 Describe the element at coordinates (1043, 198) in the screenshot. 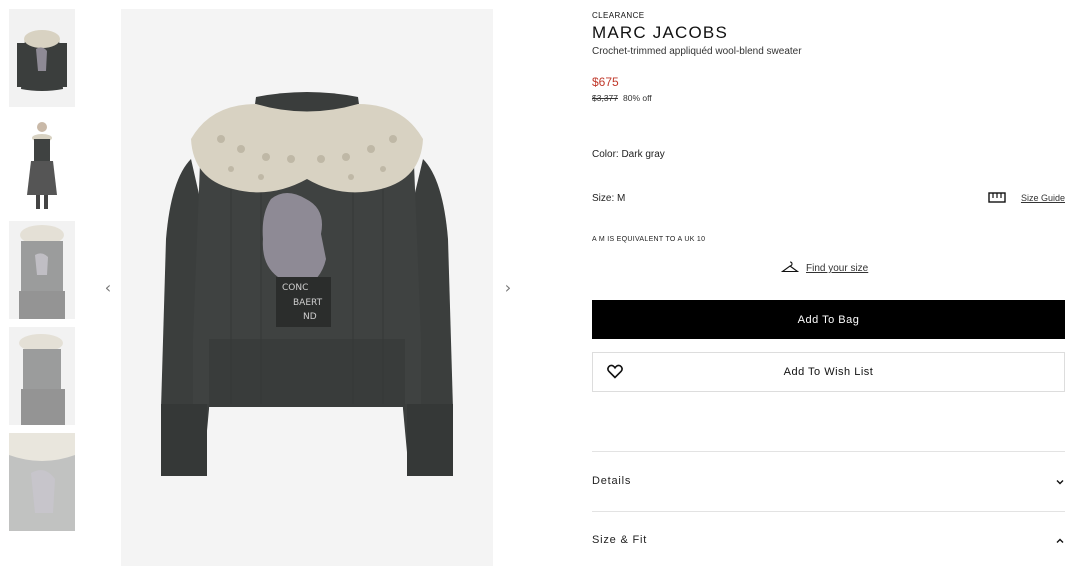

I see `size-guide-link: Size Guide` at that location.